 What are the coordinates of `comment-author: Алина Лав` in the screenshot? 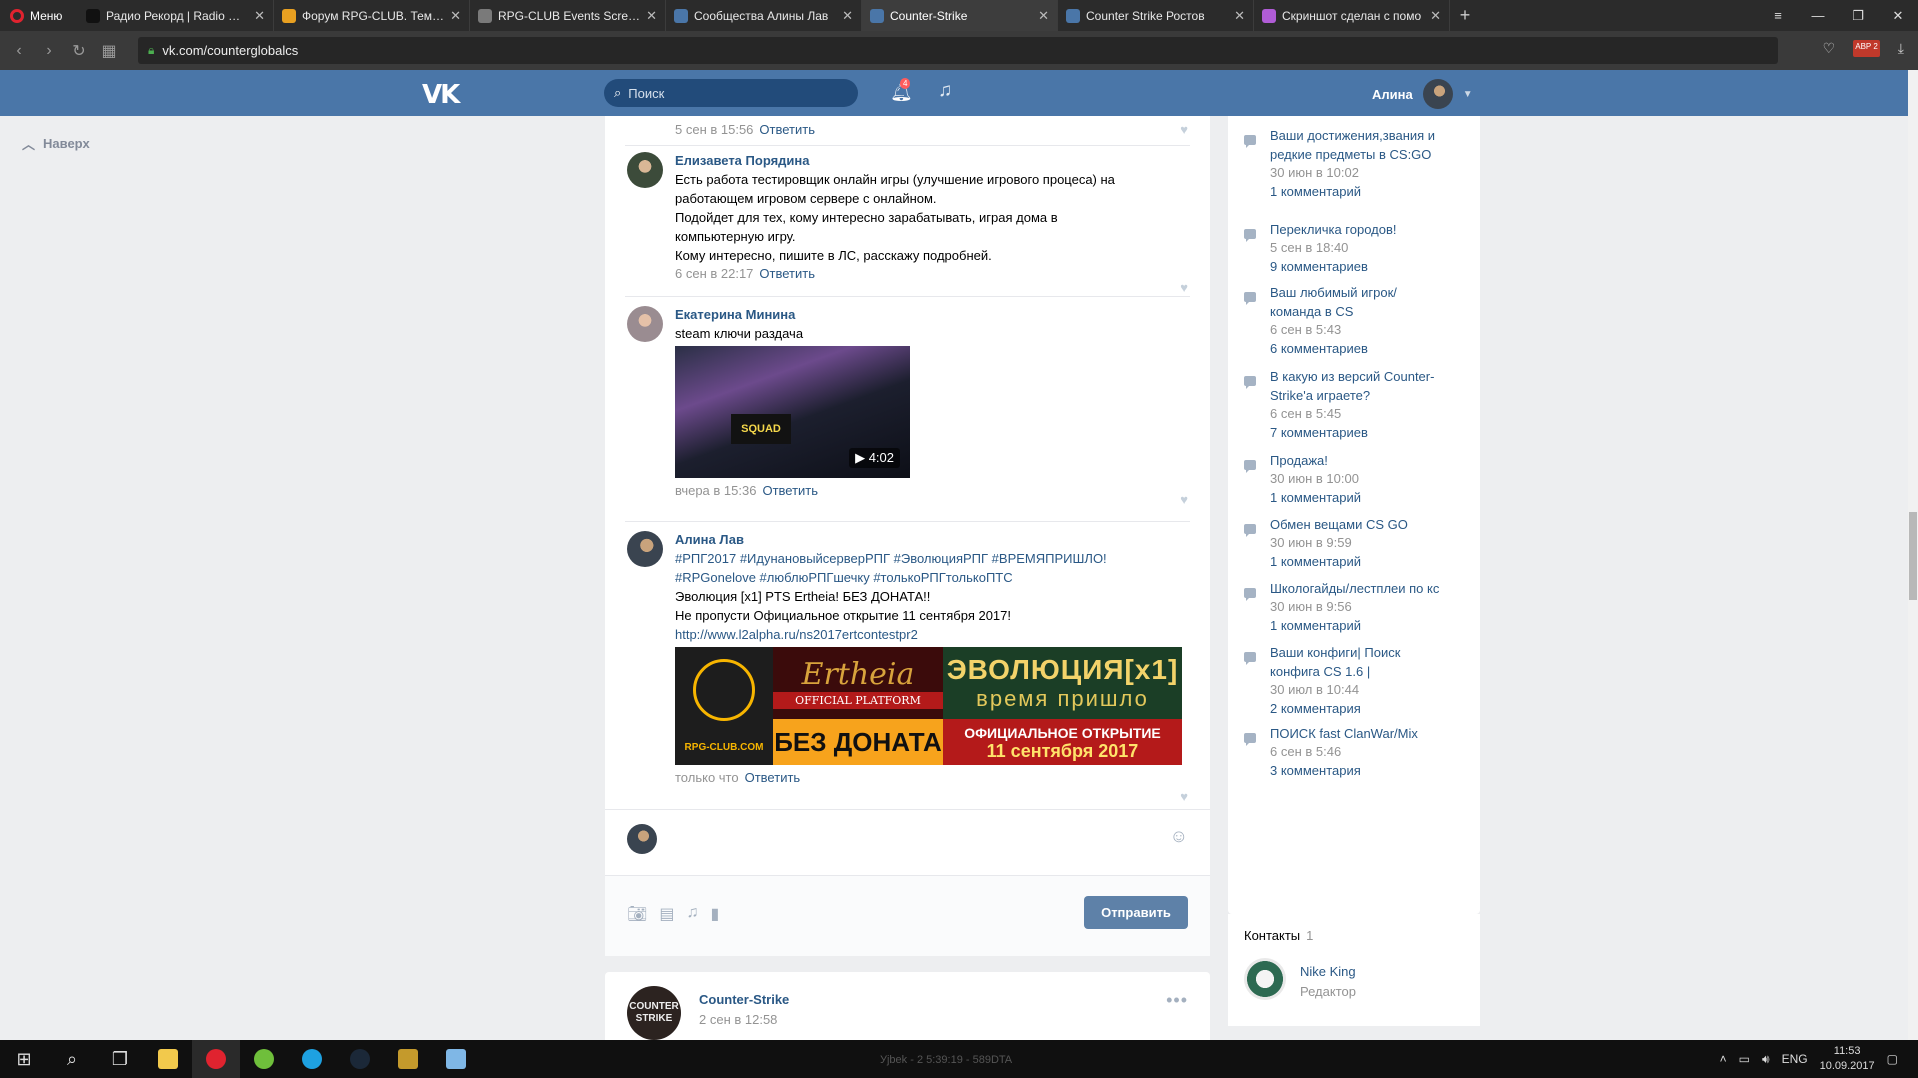 It's located at (930, 540).